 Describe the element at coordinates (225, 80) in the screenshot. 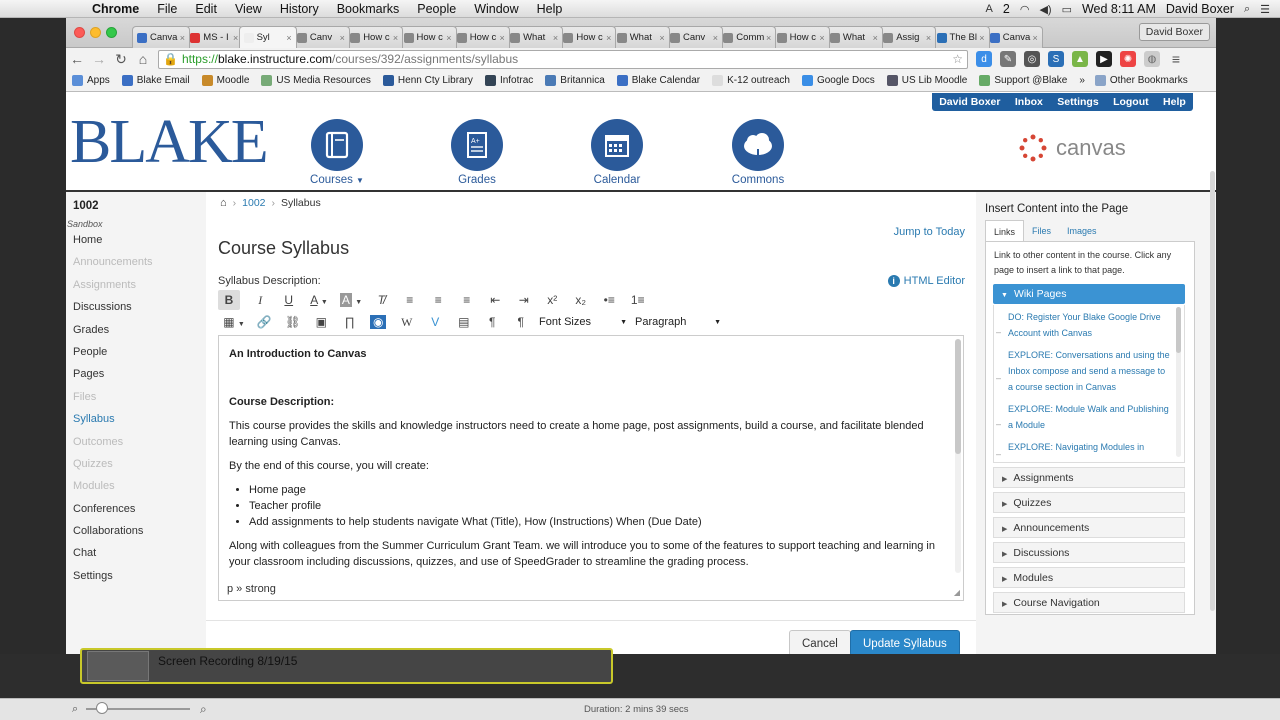

I see `bookmark-item: Moodle` at that location.